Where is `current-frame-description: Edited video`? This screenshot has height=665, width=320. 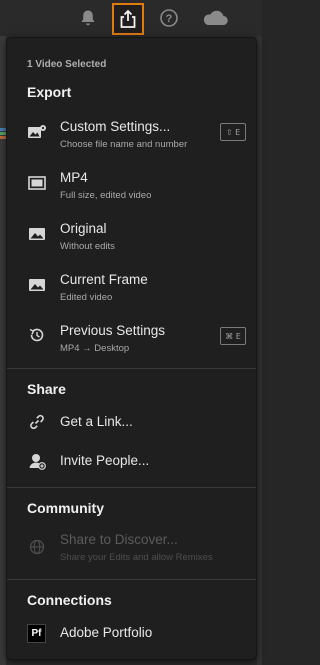
current-frame-description: Edited video is located at coordinates (86, 297).